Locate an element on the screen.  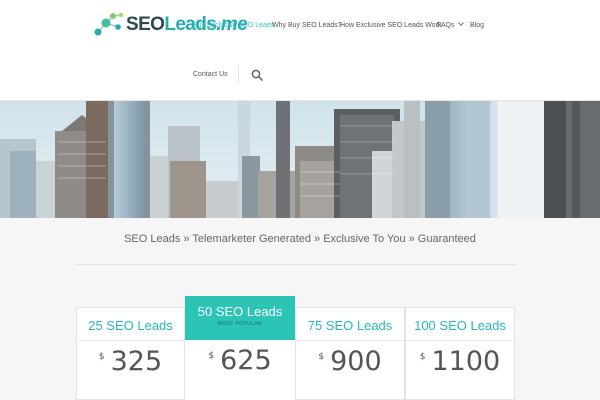
nav-item-why-buy-seo-leads: Why Buy SEO Leads? is located at coordinates (307, 25).